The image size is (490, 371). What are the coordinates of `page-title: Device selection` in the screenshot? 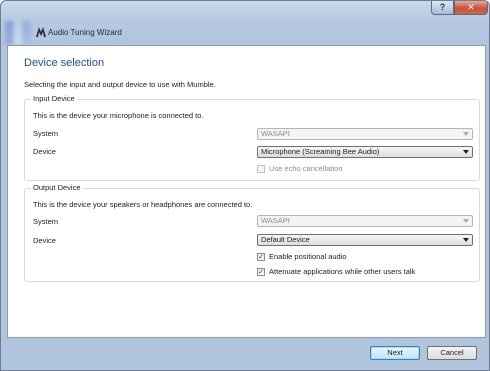 It's located at (64, 63).